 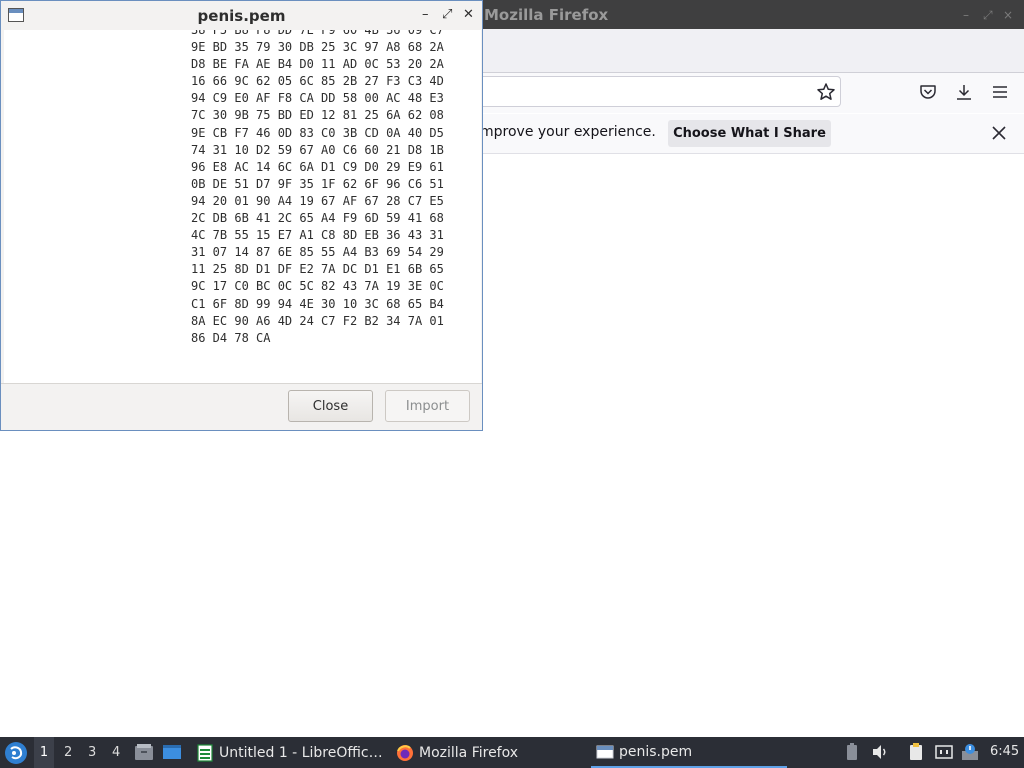 What do you see at coordinates (1005, 751) in the screenshot?
I see `clock: 6:45` at bounding box center [1005, 751].